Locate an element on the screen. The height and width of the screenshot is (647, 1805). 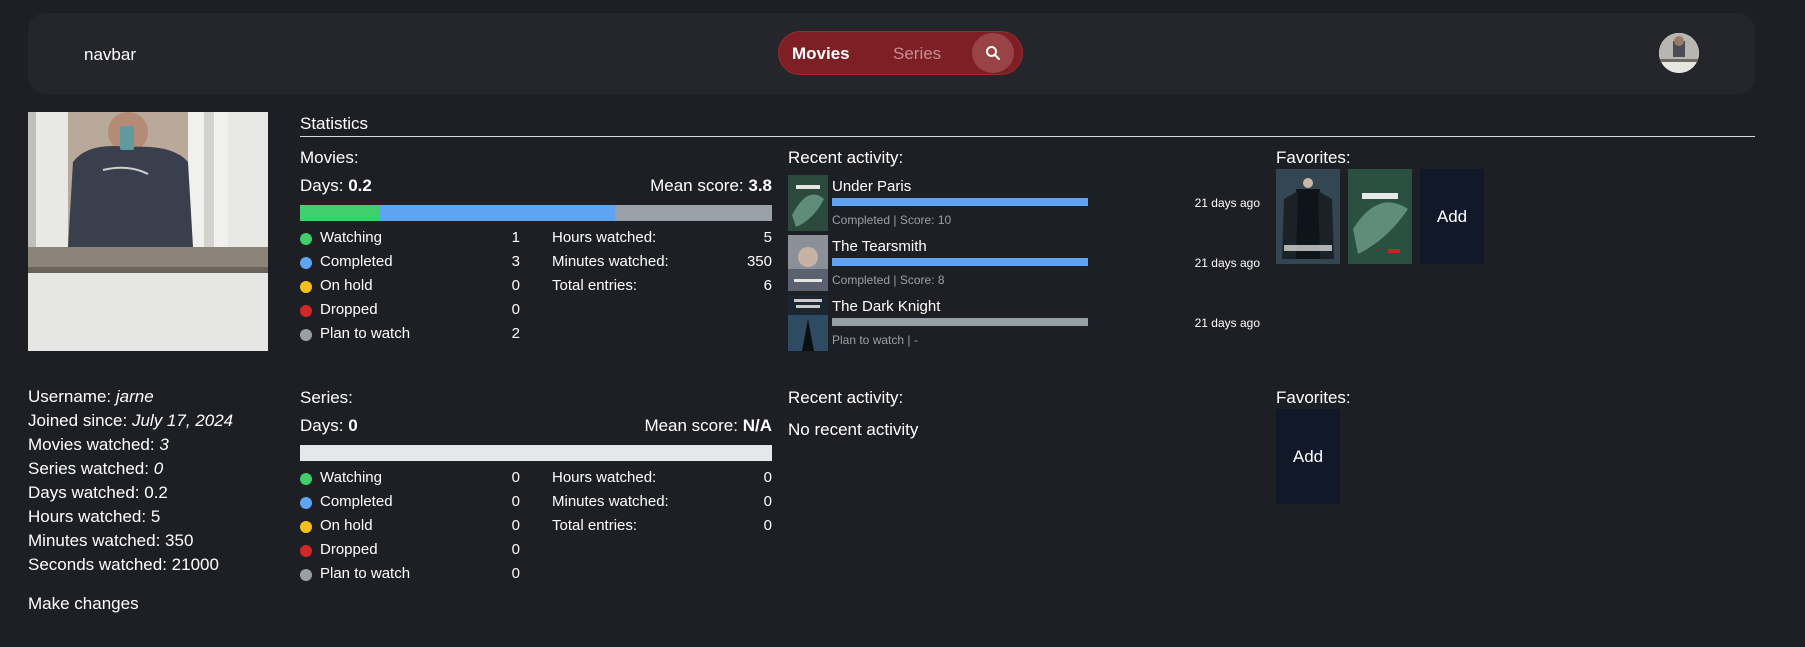
series-mean-value: N/A is located at coordinates (757, 425).